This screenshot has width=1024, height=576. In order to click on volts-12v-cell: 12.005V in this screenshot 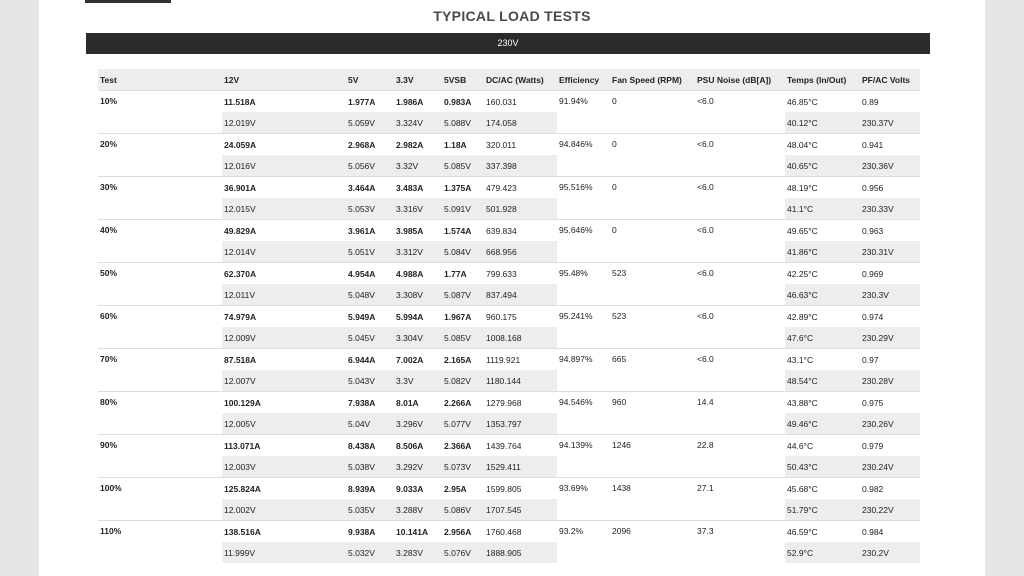, I will do `click(284, 424)`.